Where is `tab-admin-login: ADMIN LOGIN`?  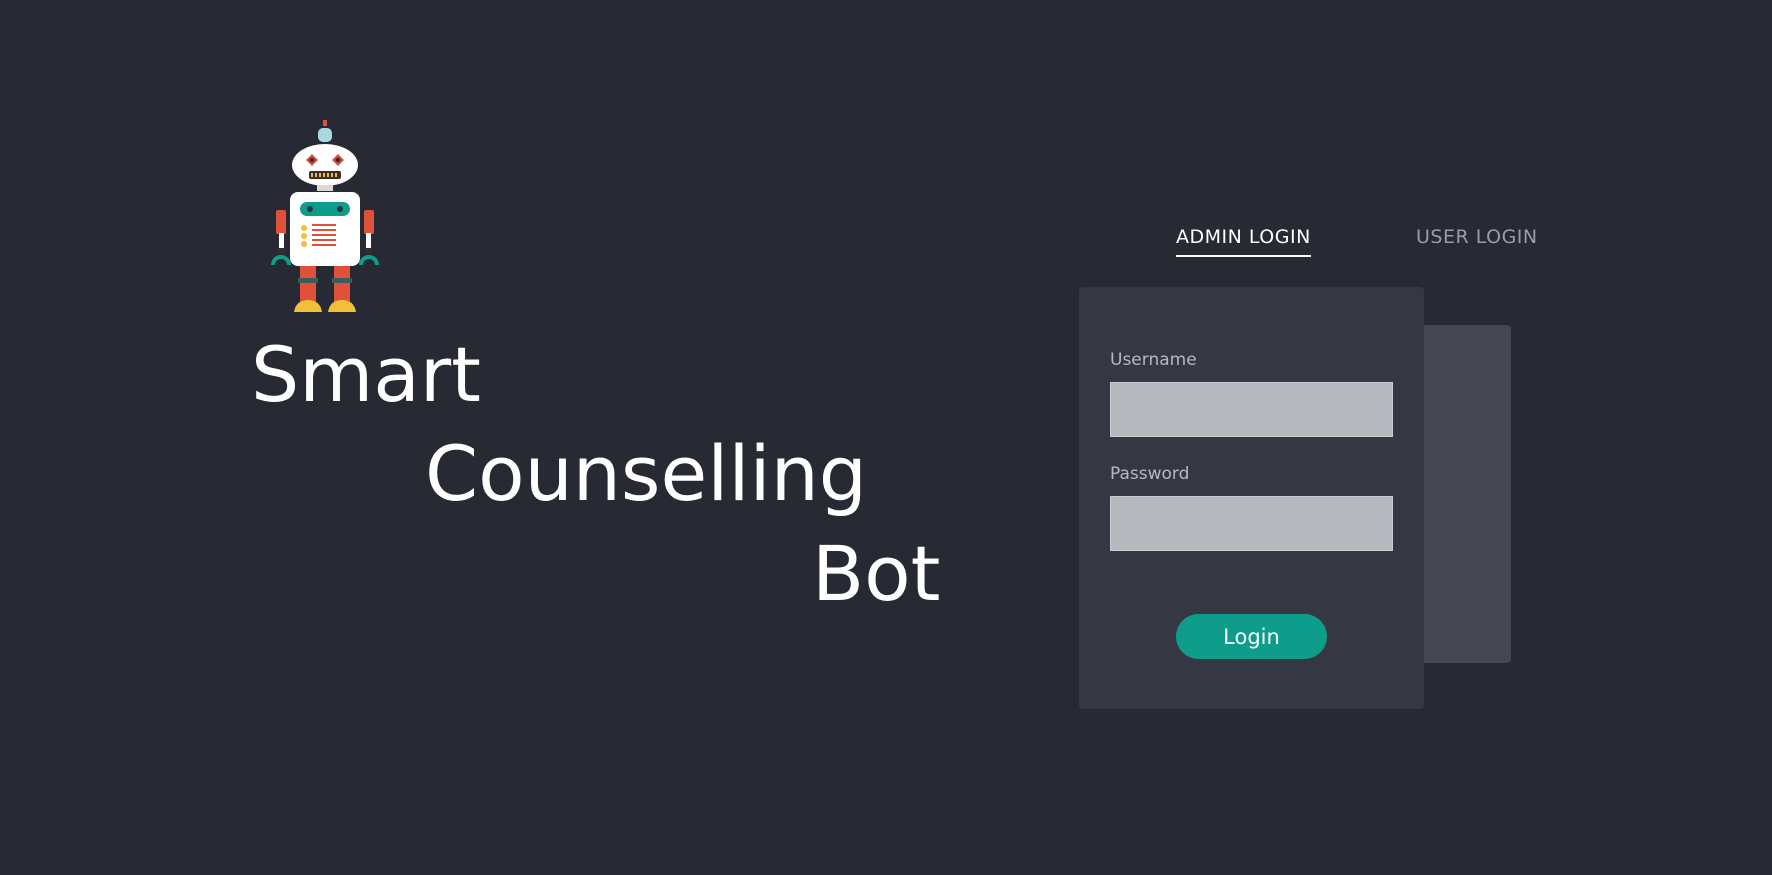 tab-admin-login: ADMIN LOGIN is located at coordinates (1243, 241).